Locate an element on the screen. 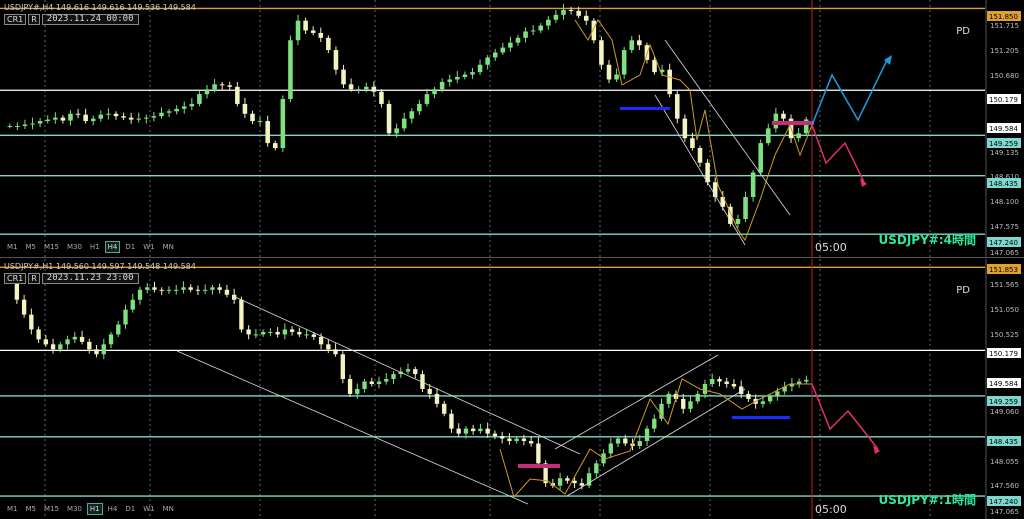 This screenshot has width=1024, height=519. pane-title: USDJPY#:4時間 is located at coordinates (927, 240).